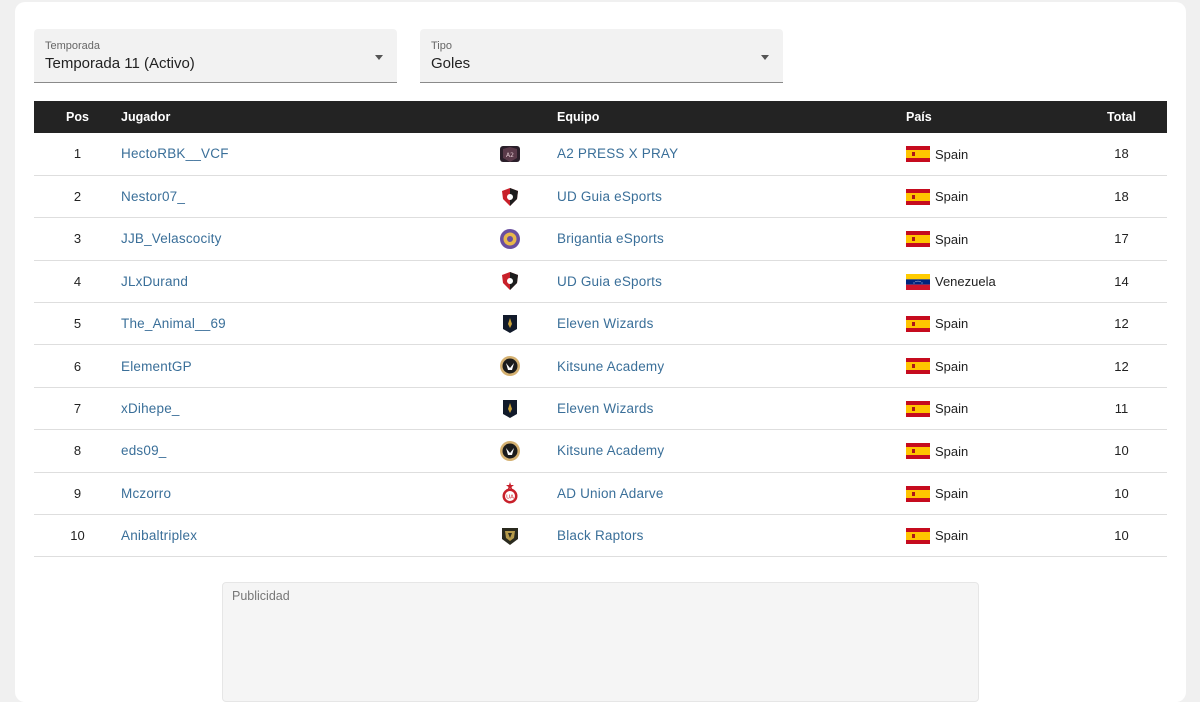 The image size is (1200, 702). Describe the element at coordinates (510, 498) in the screenshot. I see `svg-text: UA` at that location.